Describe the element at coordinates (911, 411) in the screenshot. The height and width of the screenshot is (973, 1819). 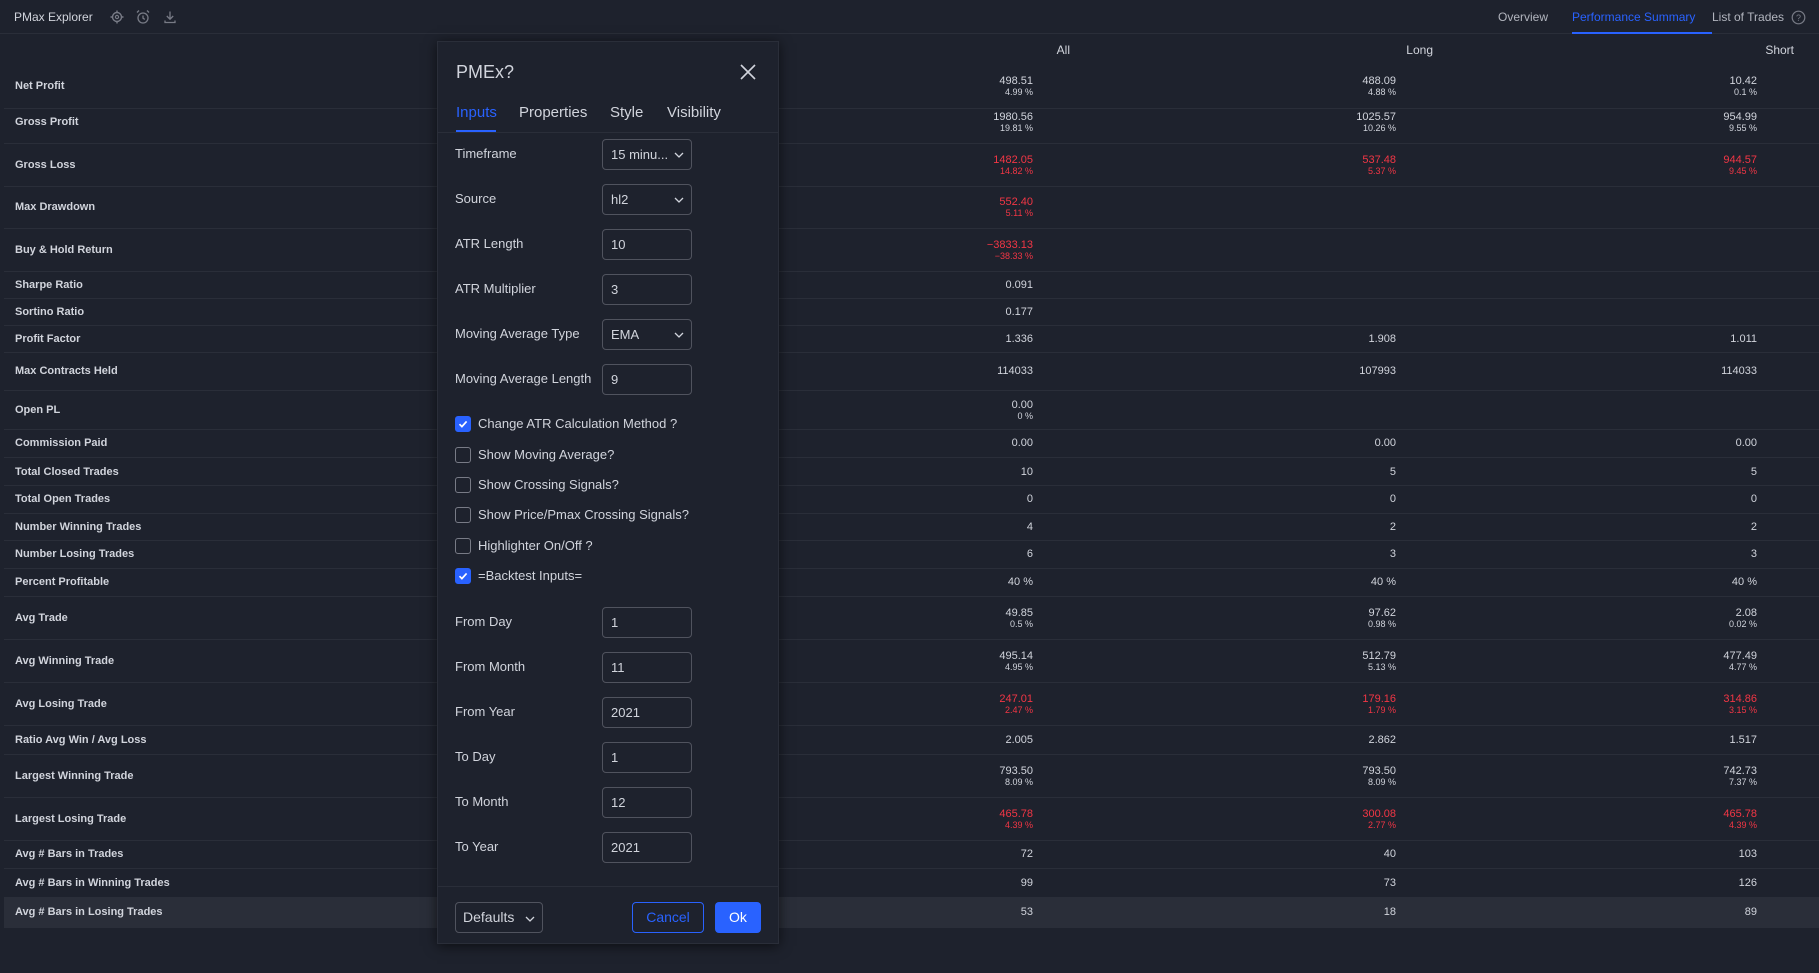
I see `table-row: Open PL 0.00 0 %` at that location.